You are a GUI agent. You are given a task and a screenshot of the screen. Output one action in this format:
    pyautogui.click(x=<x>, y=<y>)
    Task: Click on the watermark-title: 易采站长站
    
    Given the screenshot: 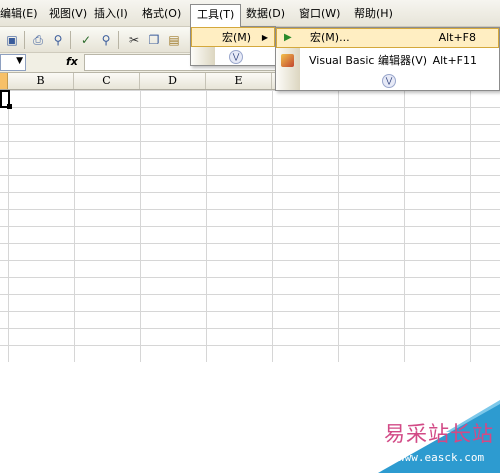 What is the action you would take?
    pyautogui.click(x=439, y=434)
    